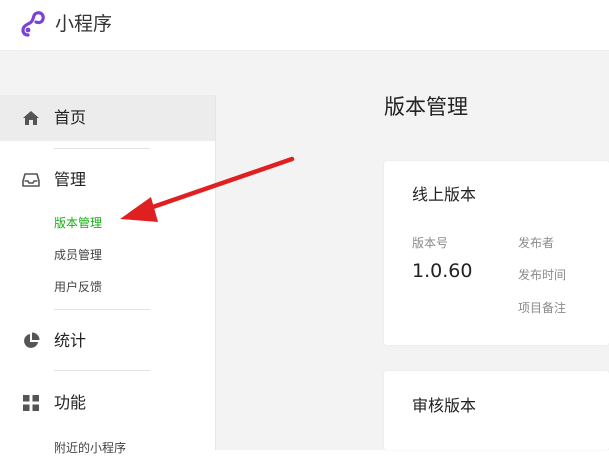 This screenshot has width=609, height=456. What do you see at coordinates (90, 448) in the screenshot?
I see `sidebar-subitem-nearby-miniprogram: 附近的小程序` at bounding box center [90, 448].